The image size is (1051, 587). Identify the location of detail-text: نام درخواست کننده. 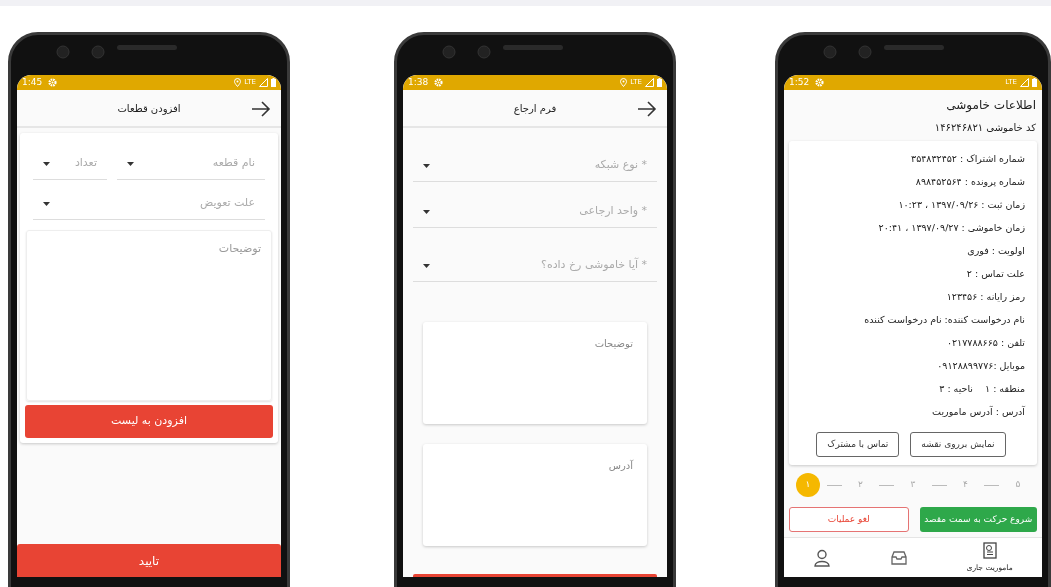
(944, 319).